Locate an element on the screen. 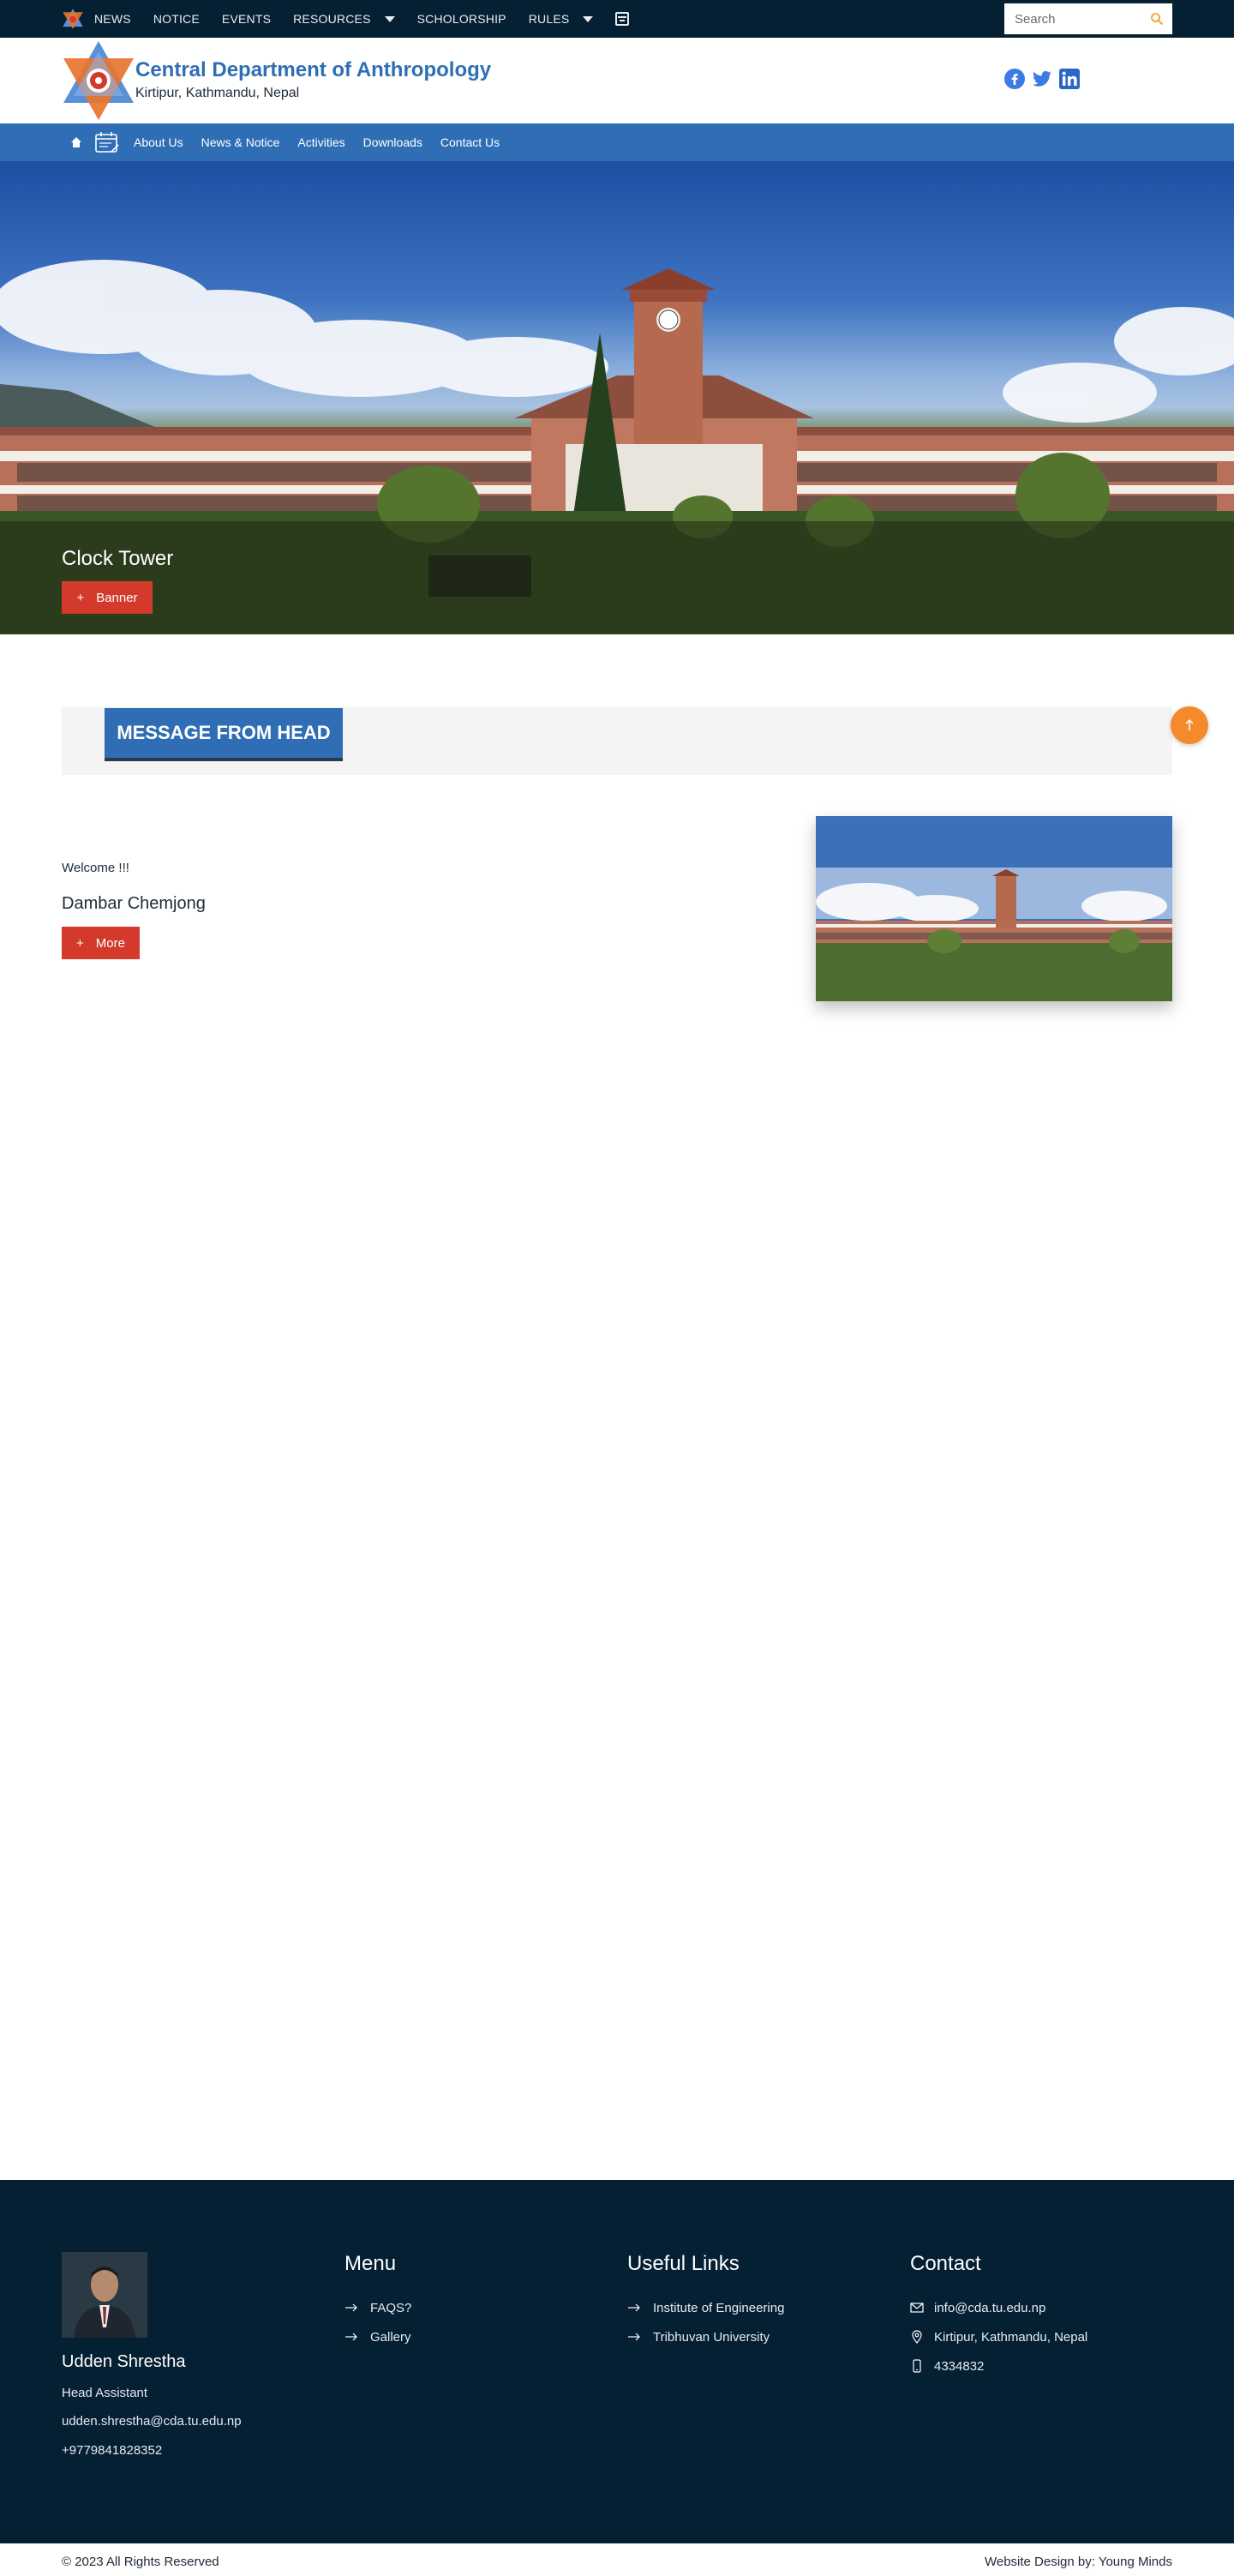 This screenshot has width=1234, height=2576. nav-contact-us: Contact Us is located at coordinates (470, 142).